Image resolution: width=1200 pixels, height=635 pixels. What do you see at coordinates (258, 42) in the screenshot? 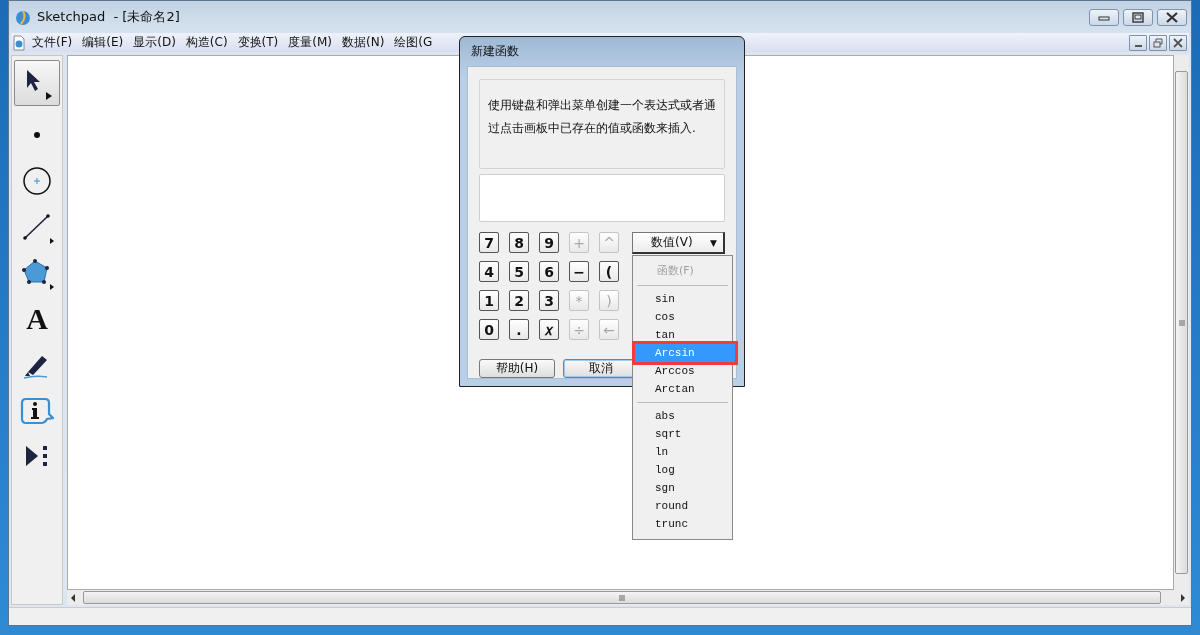
I see `menu-item: 变换(T)` at bounding box center [258, 42].